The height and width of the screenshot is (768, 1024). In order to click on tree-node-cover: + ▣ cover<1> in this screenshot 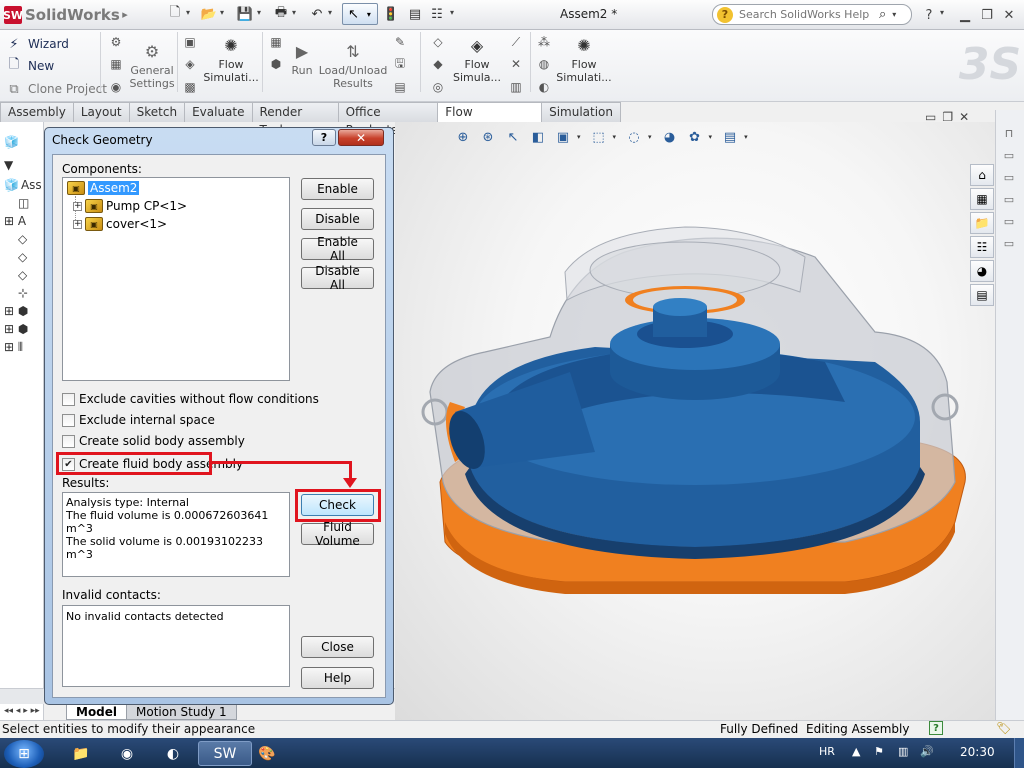, I will do `click(120, 224)`.